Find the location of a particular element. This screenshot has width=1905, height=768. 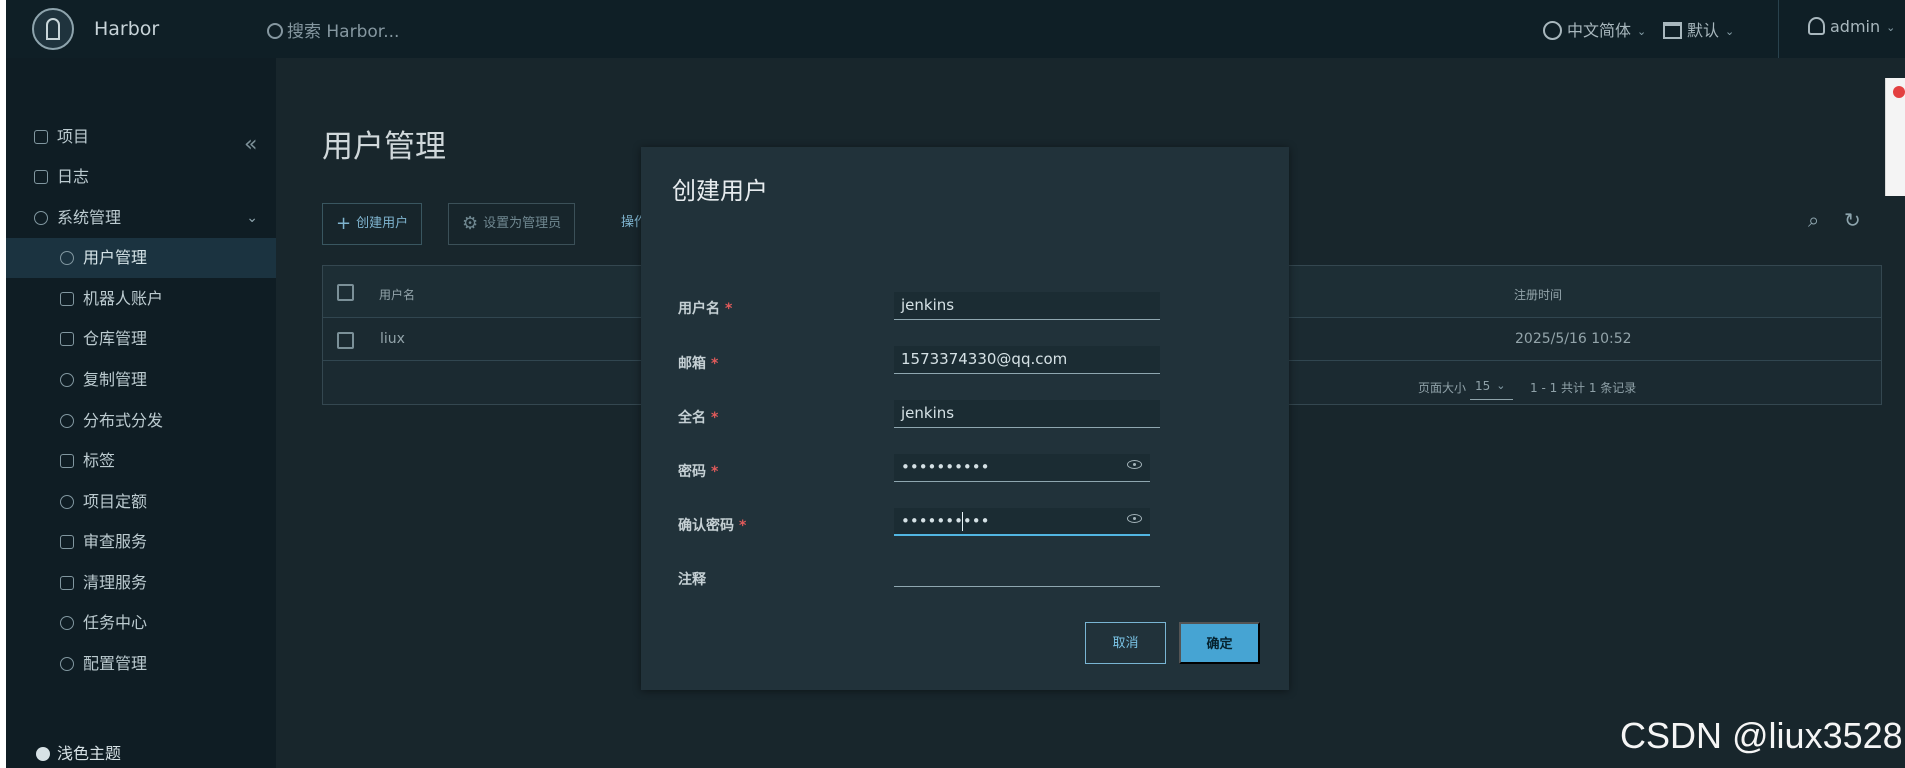

user-menu: admin ⌄ is located at coordinates (1851, 26).